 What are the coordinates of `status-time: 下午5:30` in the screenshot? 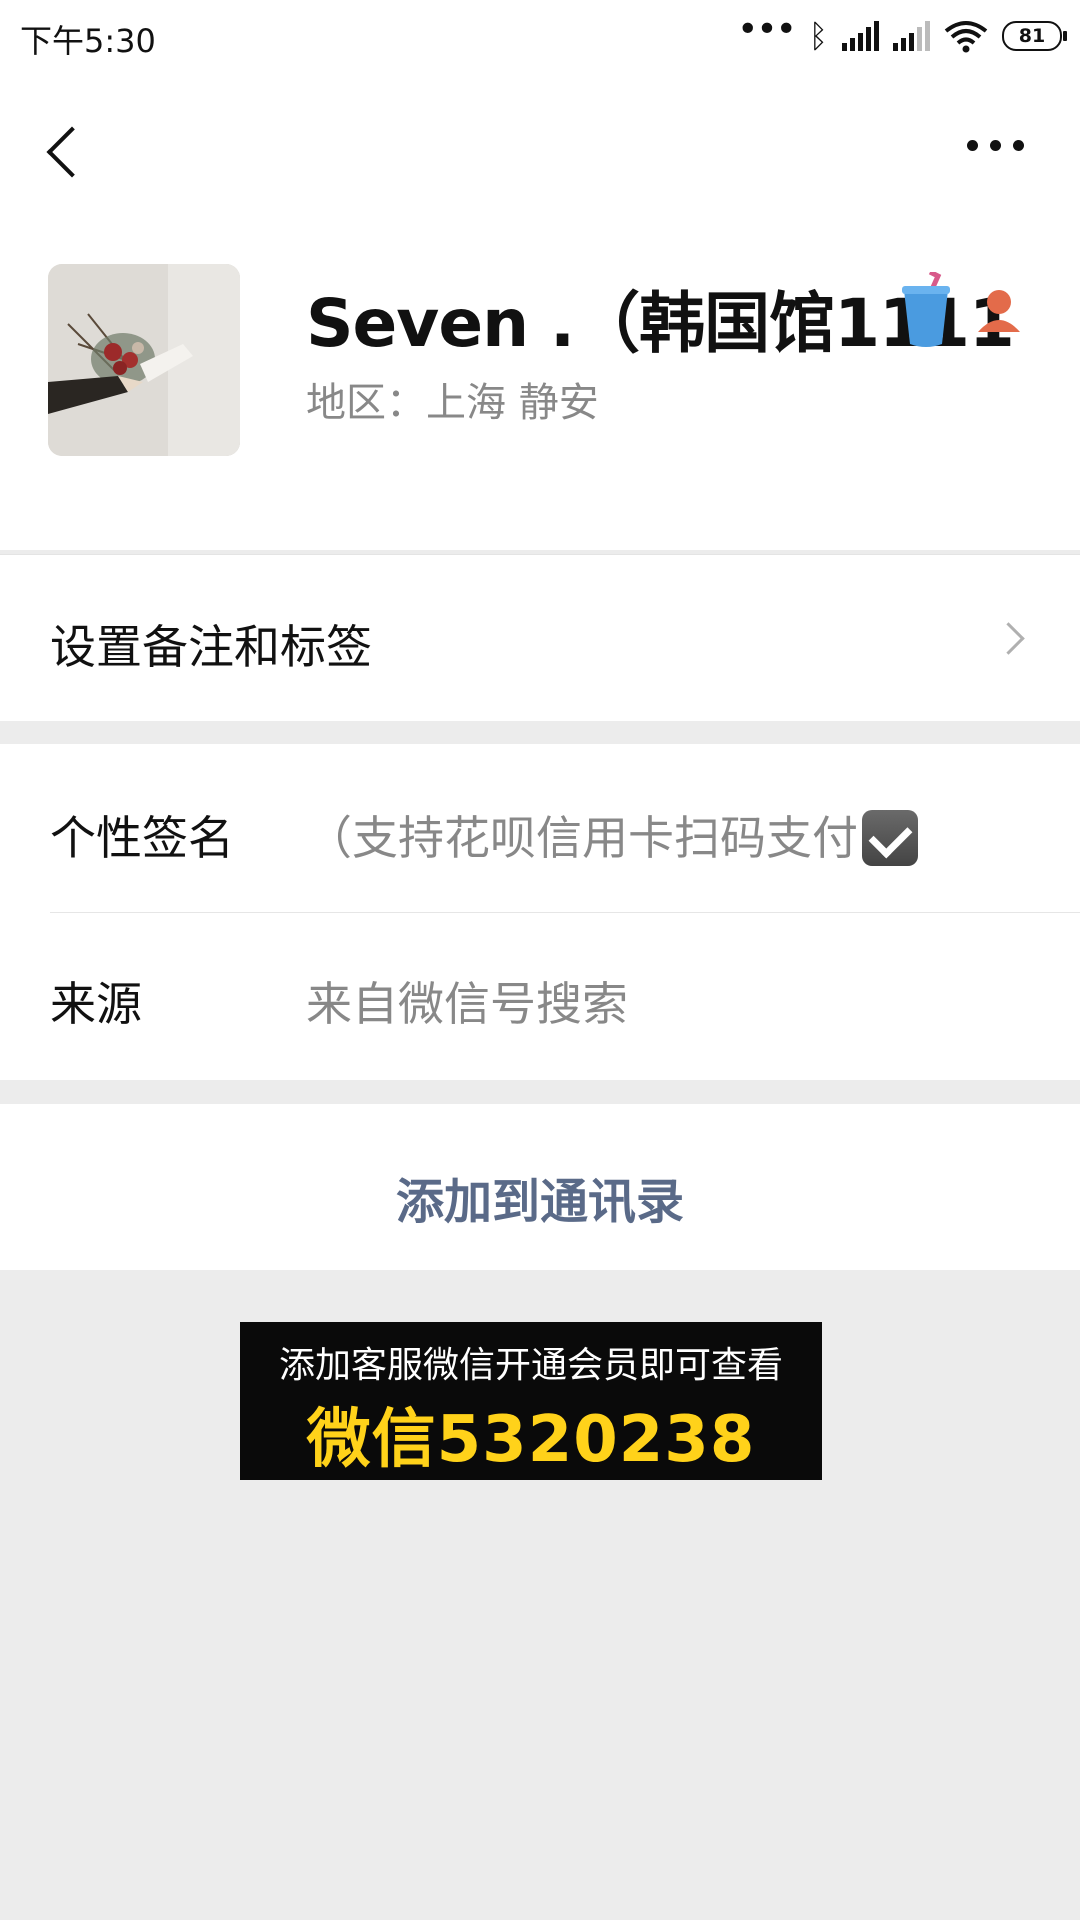 It's located at (88, 41).